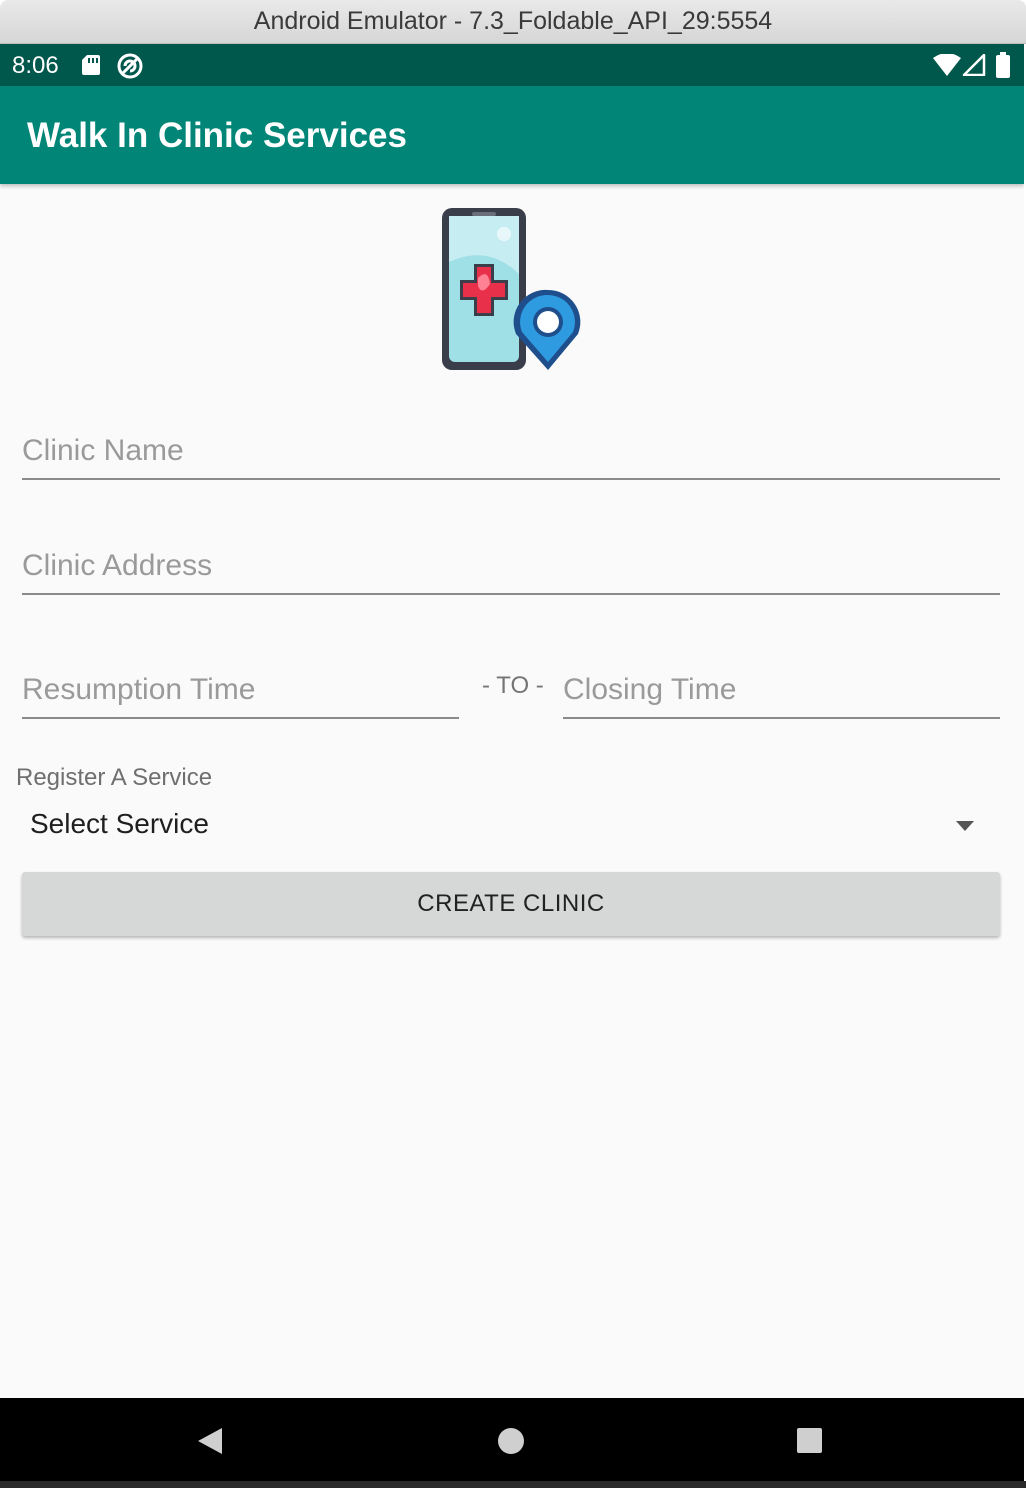 The width and height of the screenshot is (1026, 1488). What do you see at coordinates (512, 65) in the screenshot?
I see `status-bar: 8:06` at bounding box center [512, 65].